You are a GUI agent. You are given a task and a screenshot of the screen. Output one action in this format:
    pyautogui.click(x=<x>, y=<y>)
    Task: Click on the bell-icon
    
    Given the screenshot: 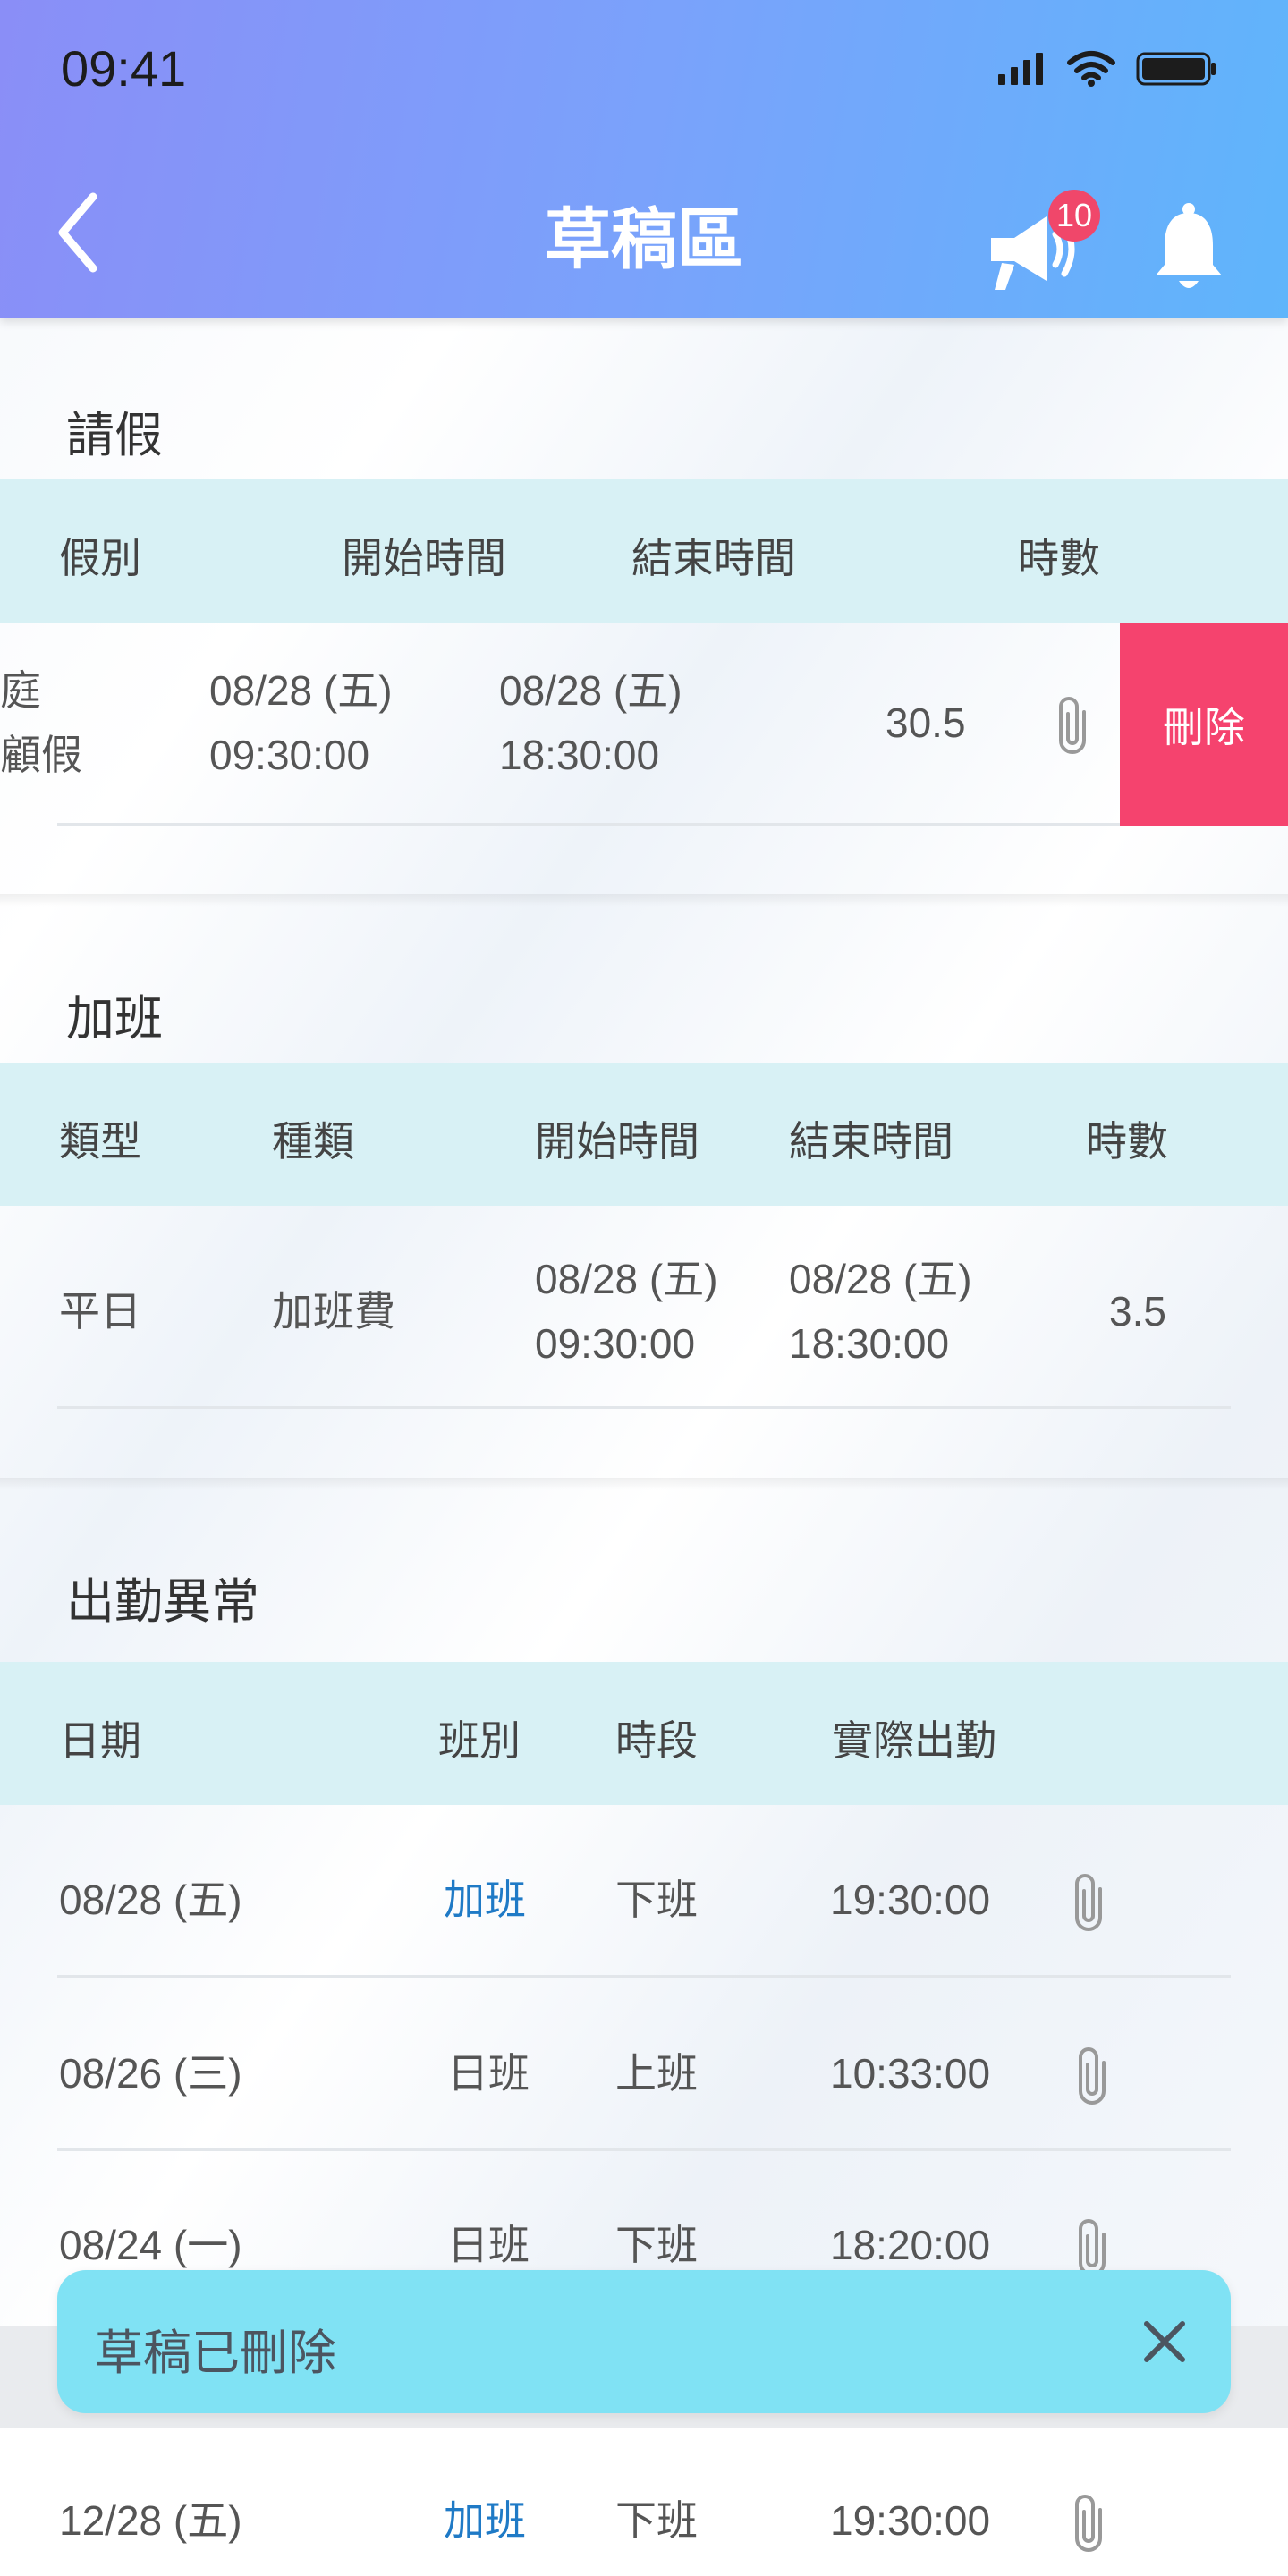 What is the action you would take?
    pyautogui.click(x=1188, y=248)
    